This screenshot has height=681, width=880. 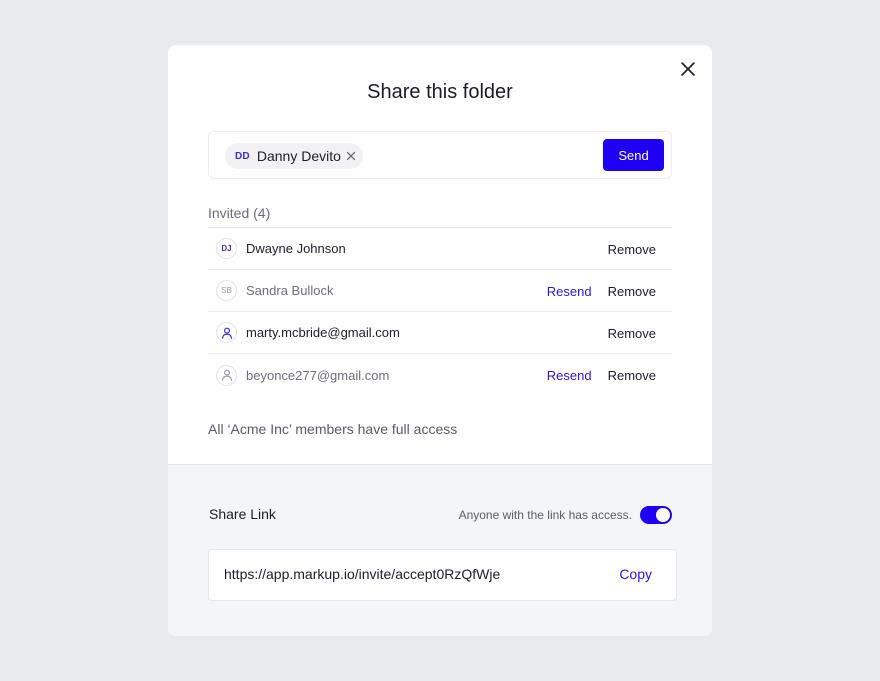 I want to click on invited-row: beyonce277@gmail.com Resend Remove, so click(x=440, y=375).